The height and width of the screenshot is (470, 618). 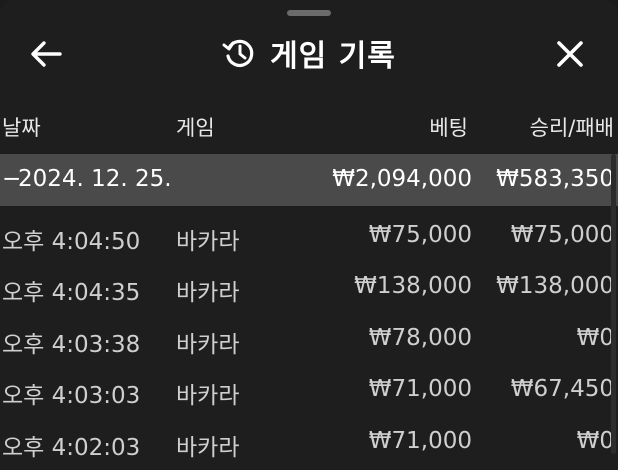 What do you see at coordinates (562, 389) in the screenshot?
I see `row-result: ₩67,450` at bounding box center [562, 389].